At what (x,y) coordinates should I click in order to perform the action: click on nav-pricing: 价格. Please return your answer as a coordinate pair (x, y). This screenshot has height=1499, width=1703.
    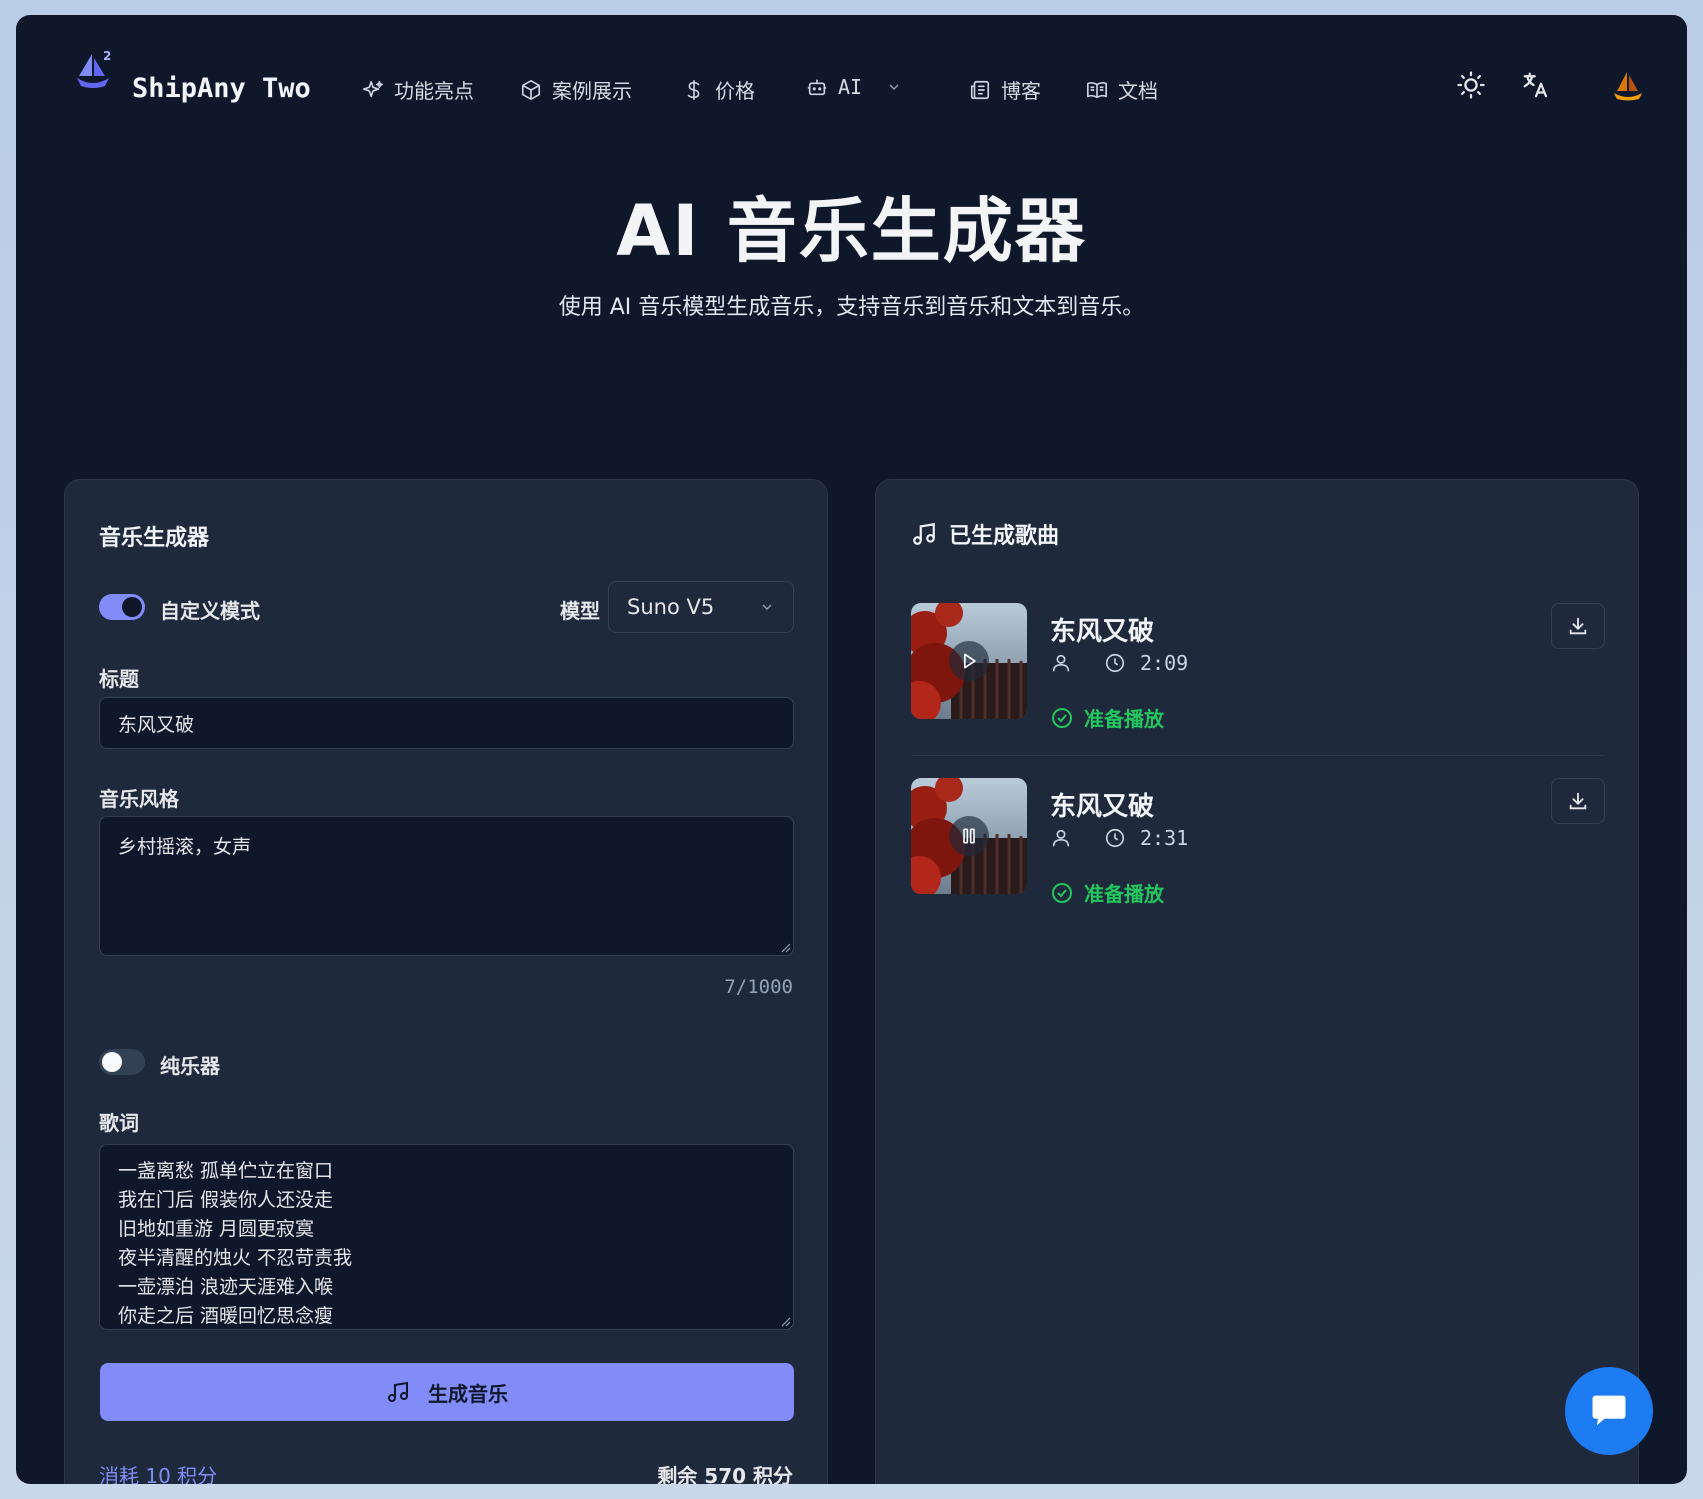
    Looking at the image, I should click on (719, 89).